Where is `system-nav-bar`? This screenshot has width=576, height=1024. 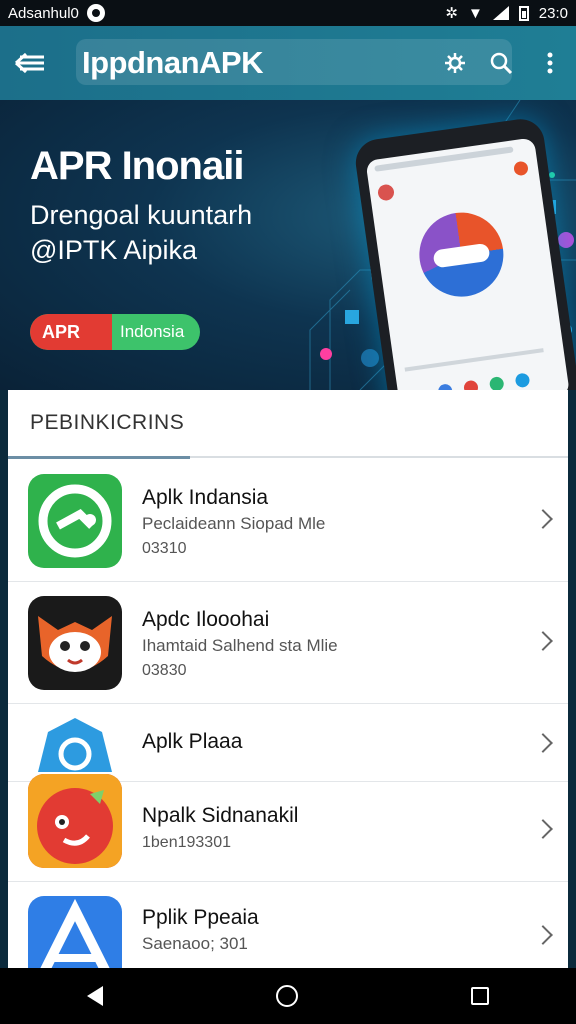 system-nav-bar is located at coordinates (288, 996).